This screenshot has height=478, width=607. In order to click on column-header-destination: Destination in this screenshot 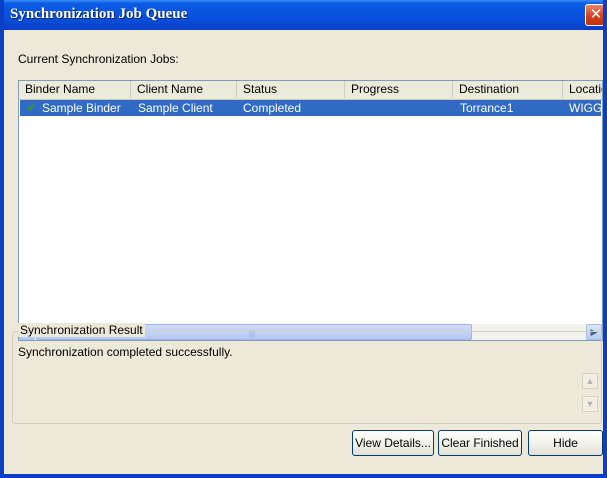, I will do `click(508, 89)`.